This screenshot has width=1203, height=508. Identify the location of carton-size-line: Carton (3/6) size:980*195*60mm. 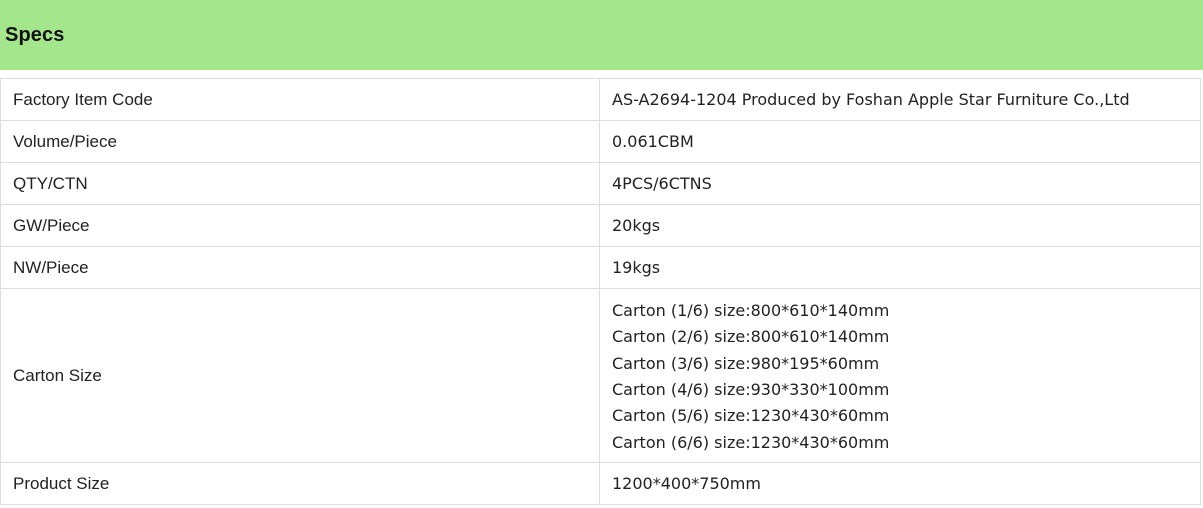
(746, 363).